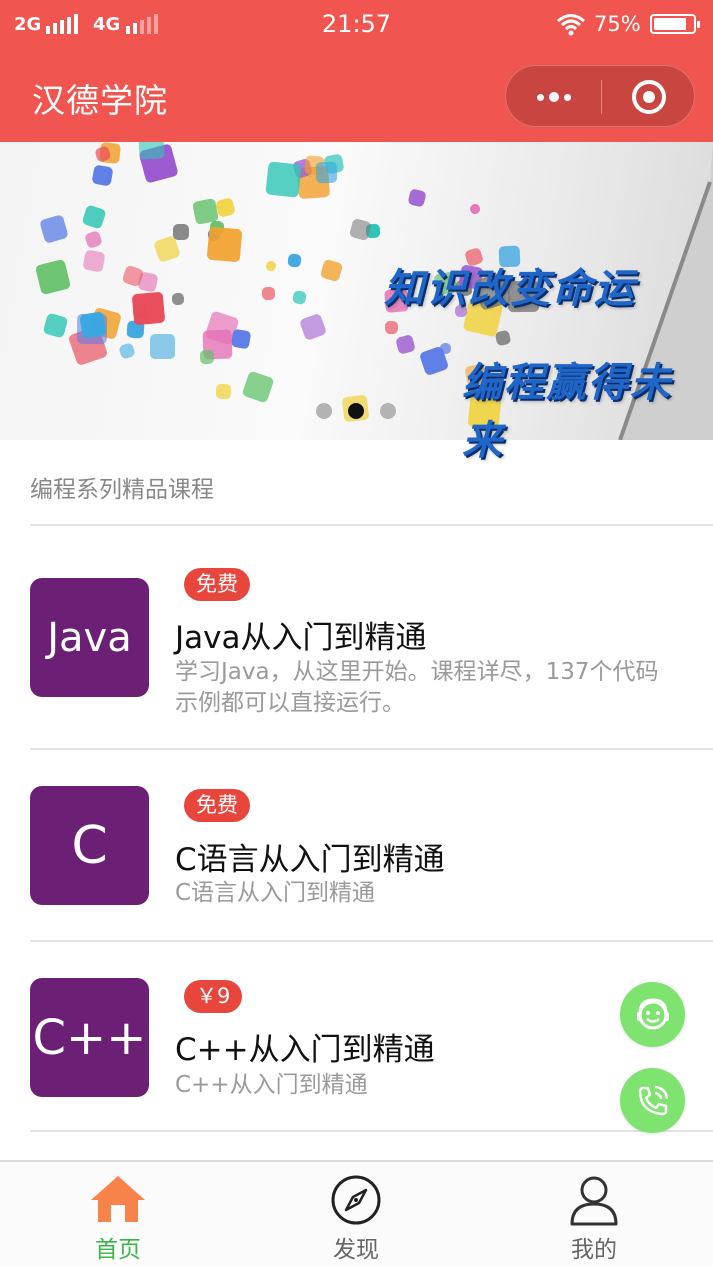  Describe the element at coordinates (675, 24) in the screenshot. I see `battery-icon` at that location.